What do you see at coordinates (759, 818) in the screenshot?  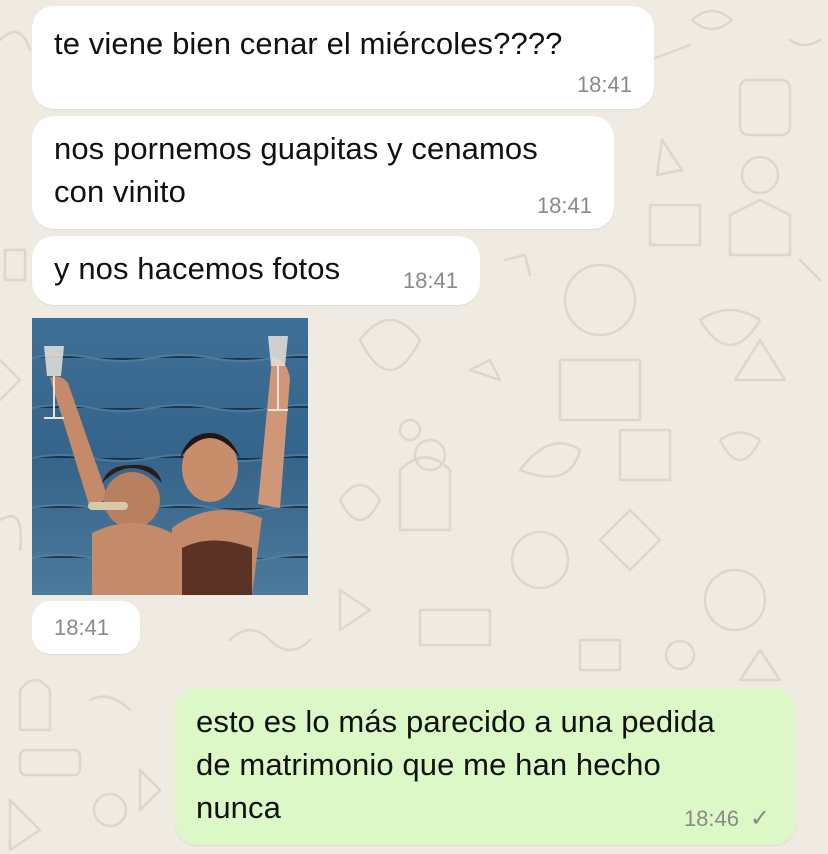 I see `check-icon: ✓` at bounding box center [759, 818].